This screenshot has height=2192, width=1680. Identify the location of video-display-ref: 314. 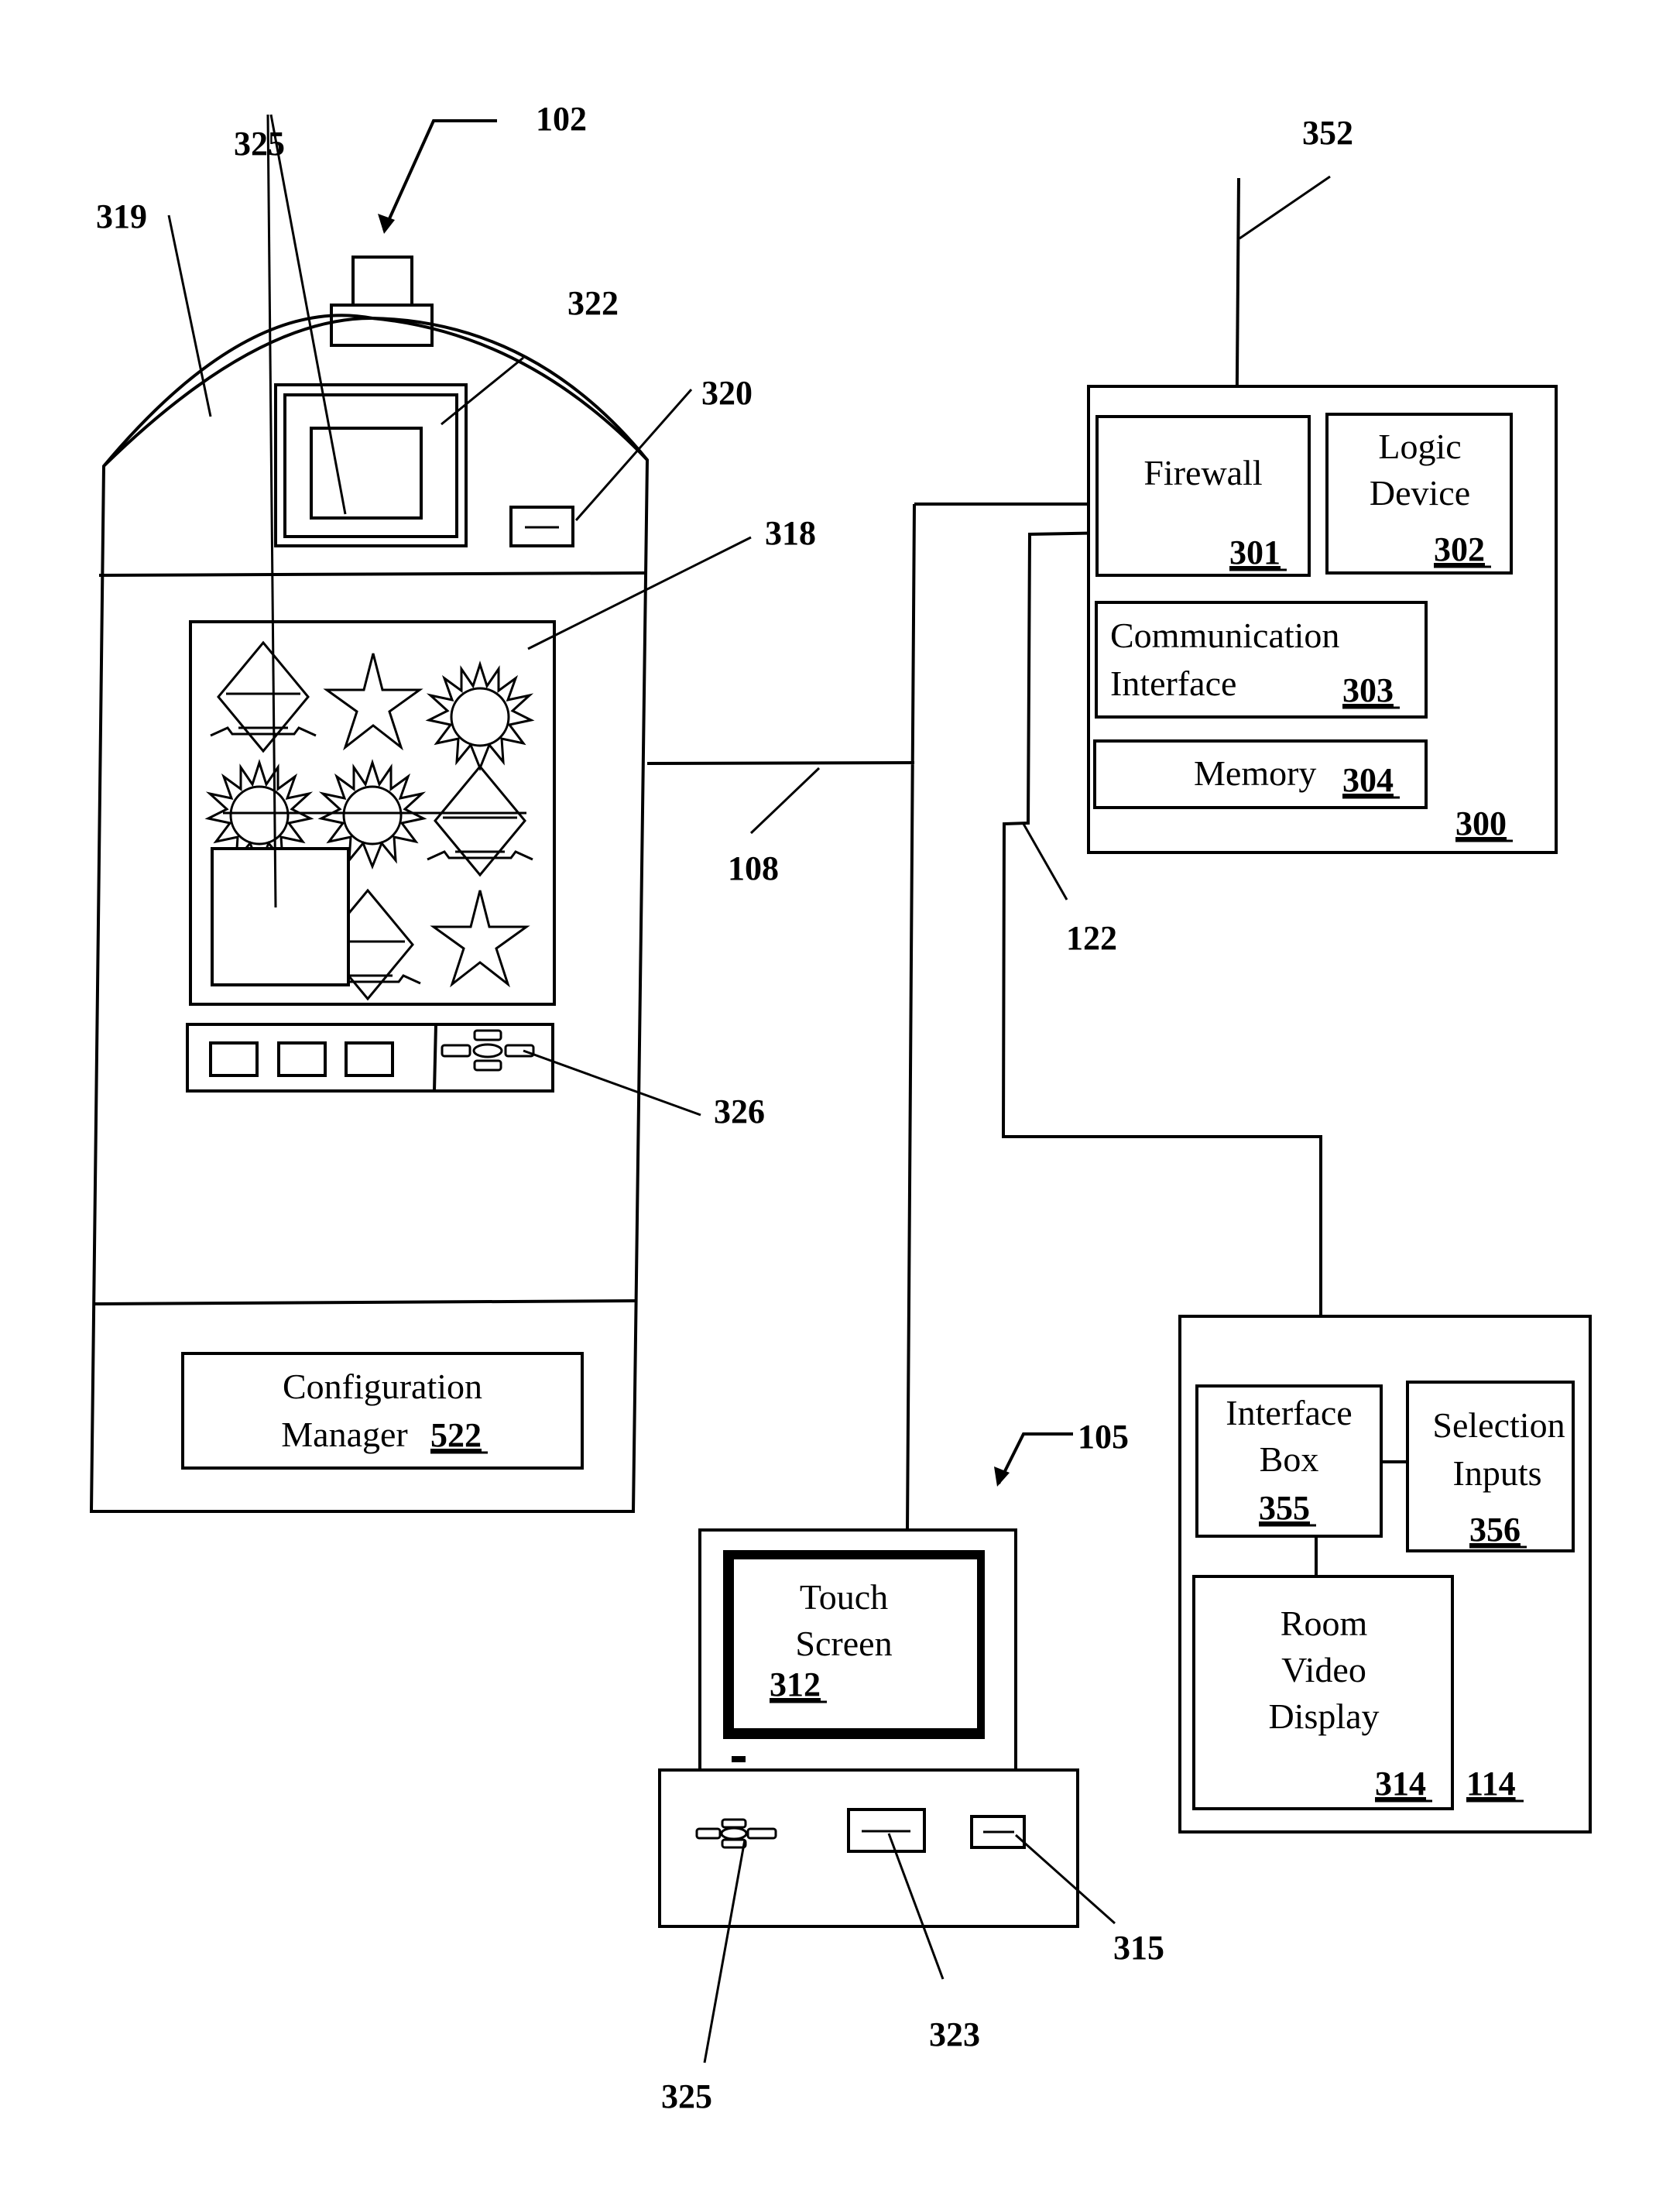
(1400, 1784).